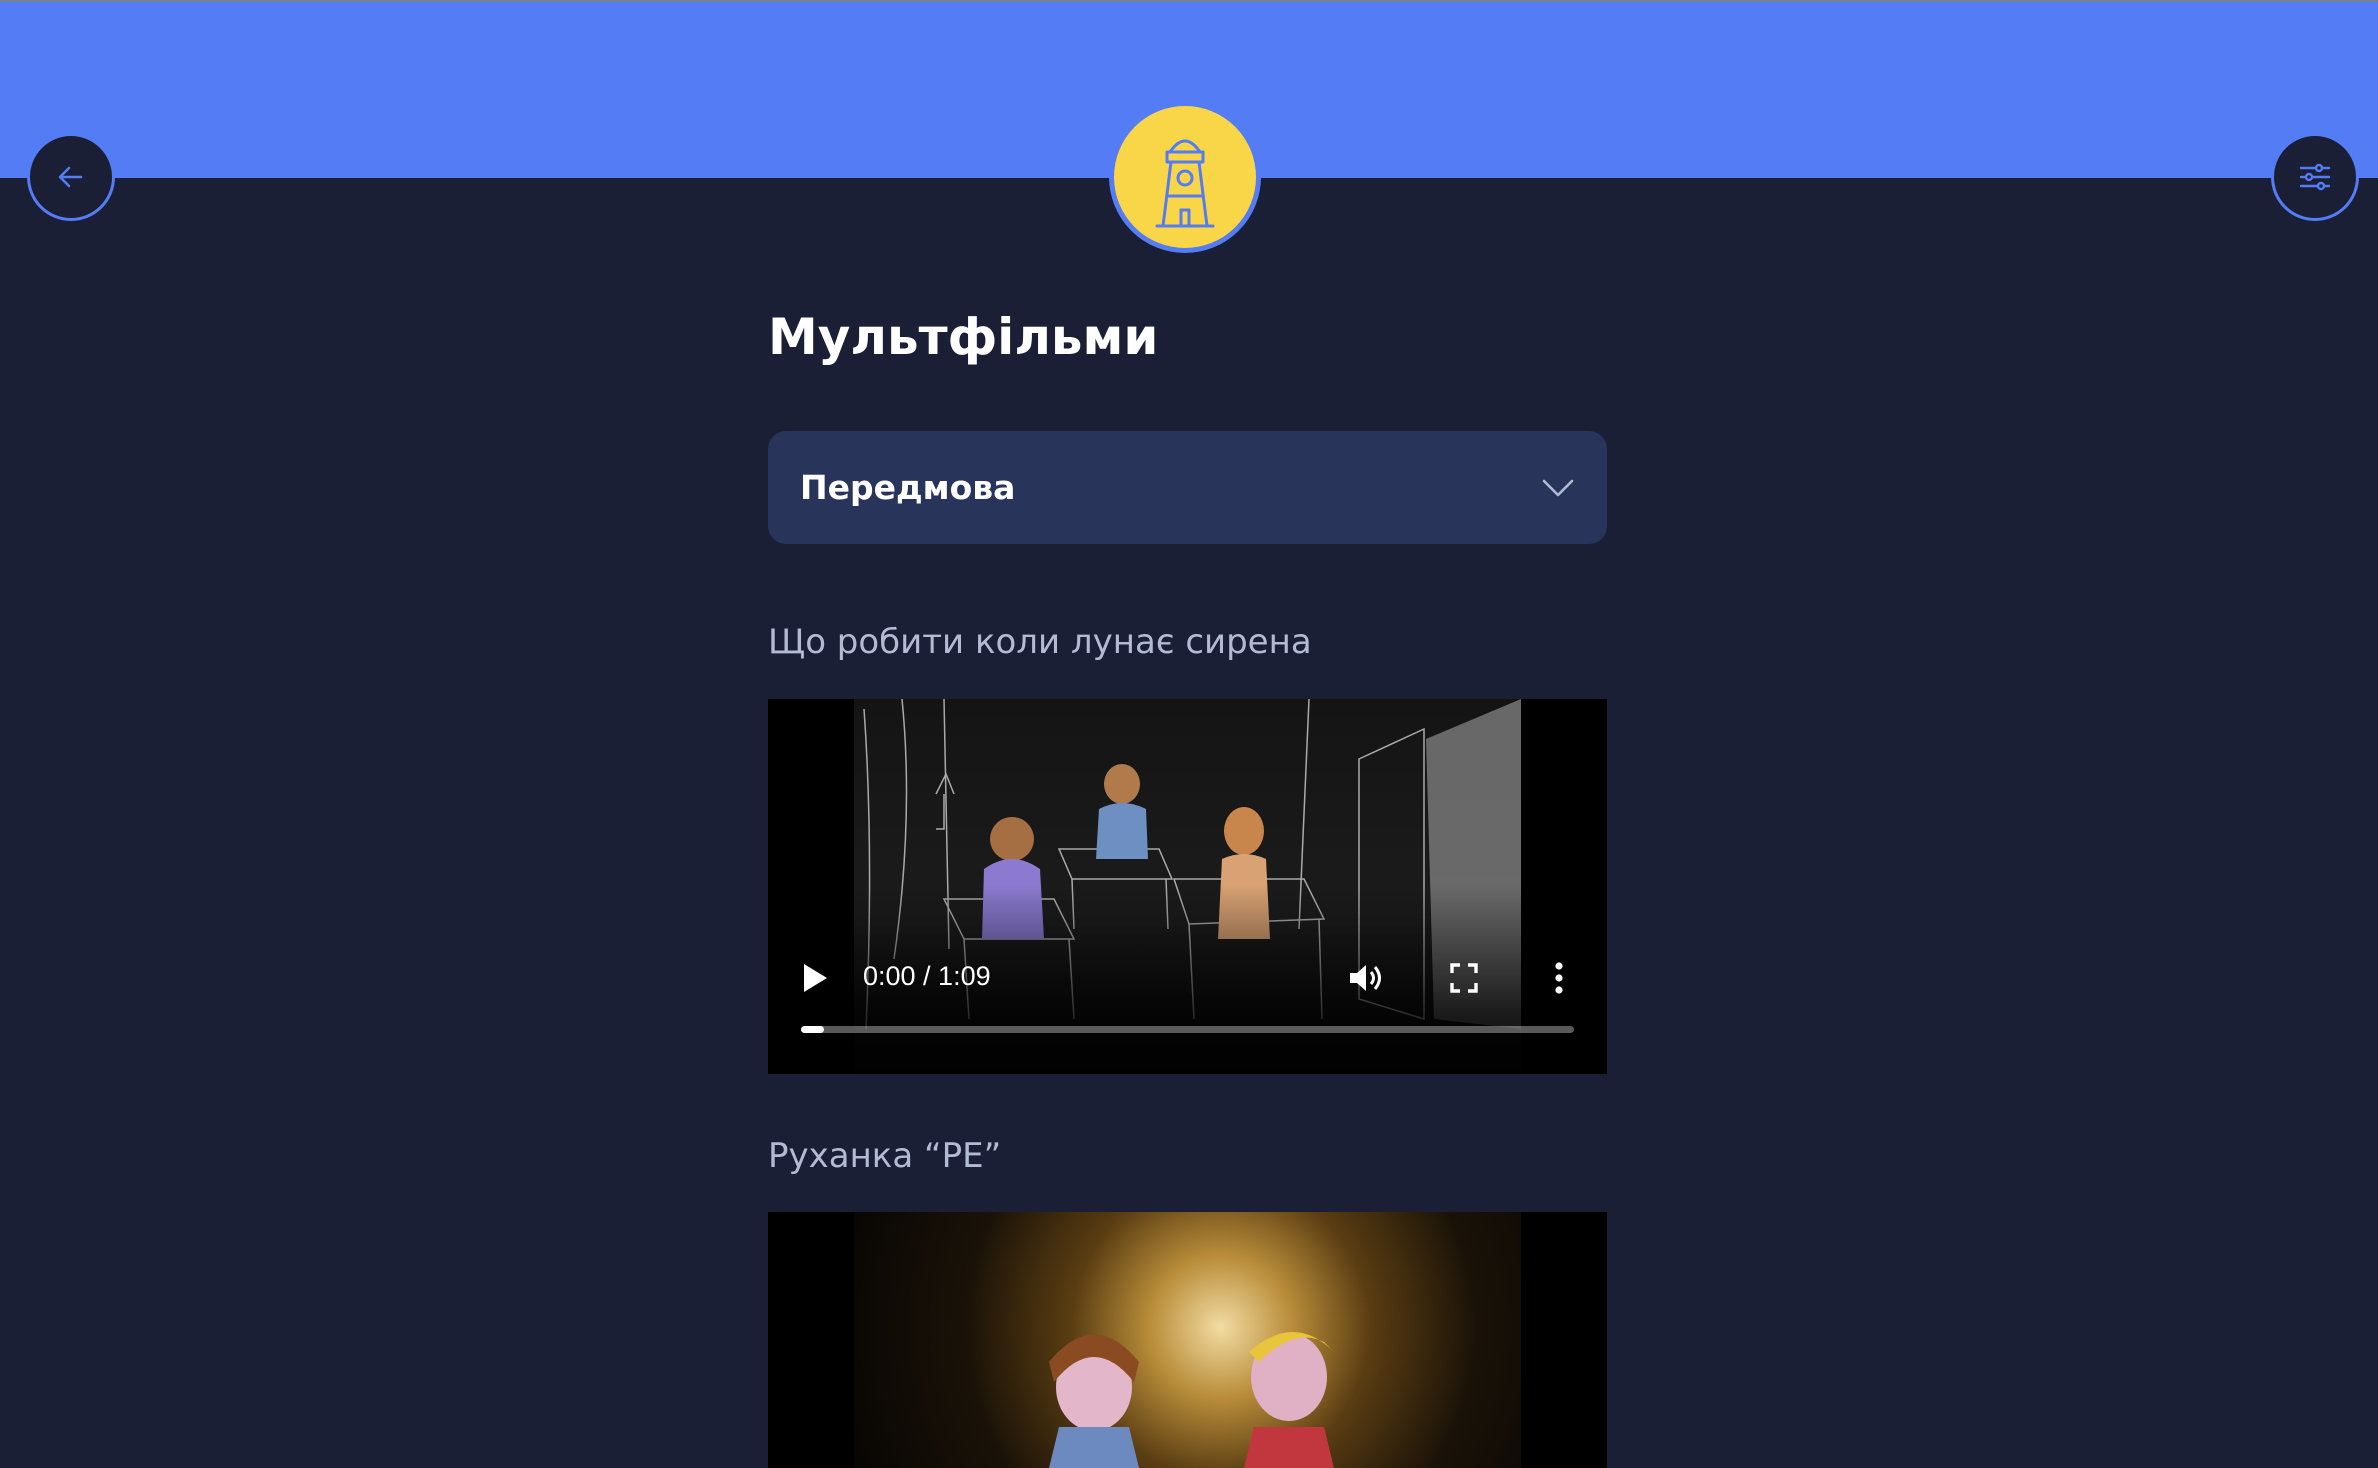  I want to click on more-vertical-icon, so click(1559, 978).